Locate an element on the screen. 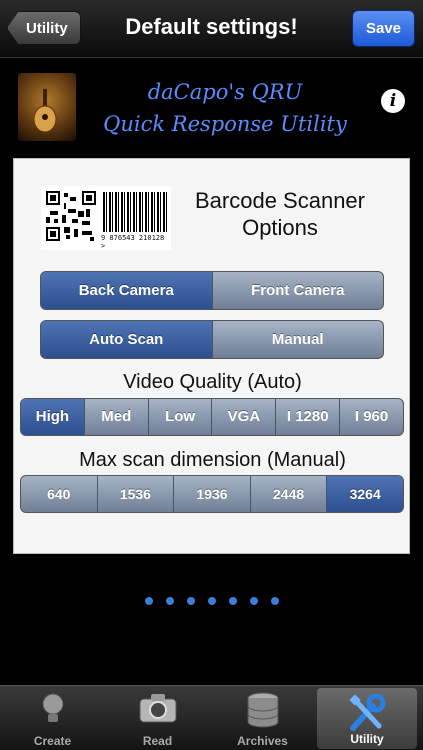 The width and height of the screenshot is (423, 750). app-name: daCapo's QRU Quick Response Utility is located at coordinates (225, 108).